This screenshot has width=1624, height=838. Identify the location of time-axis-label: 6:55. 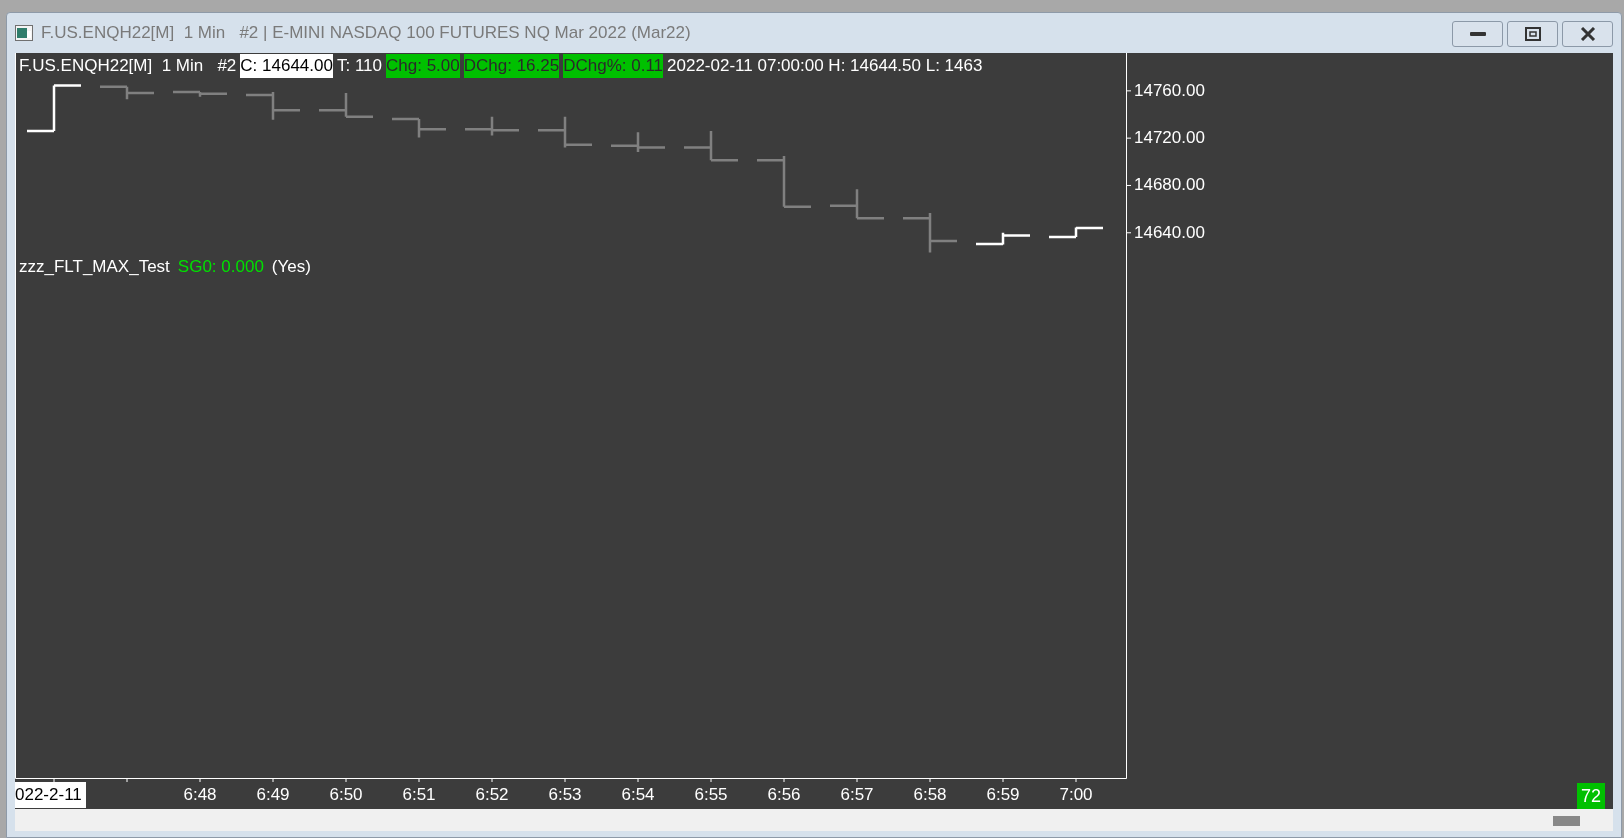
(711, 795).